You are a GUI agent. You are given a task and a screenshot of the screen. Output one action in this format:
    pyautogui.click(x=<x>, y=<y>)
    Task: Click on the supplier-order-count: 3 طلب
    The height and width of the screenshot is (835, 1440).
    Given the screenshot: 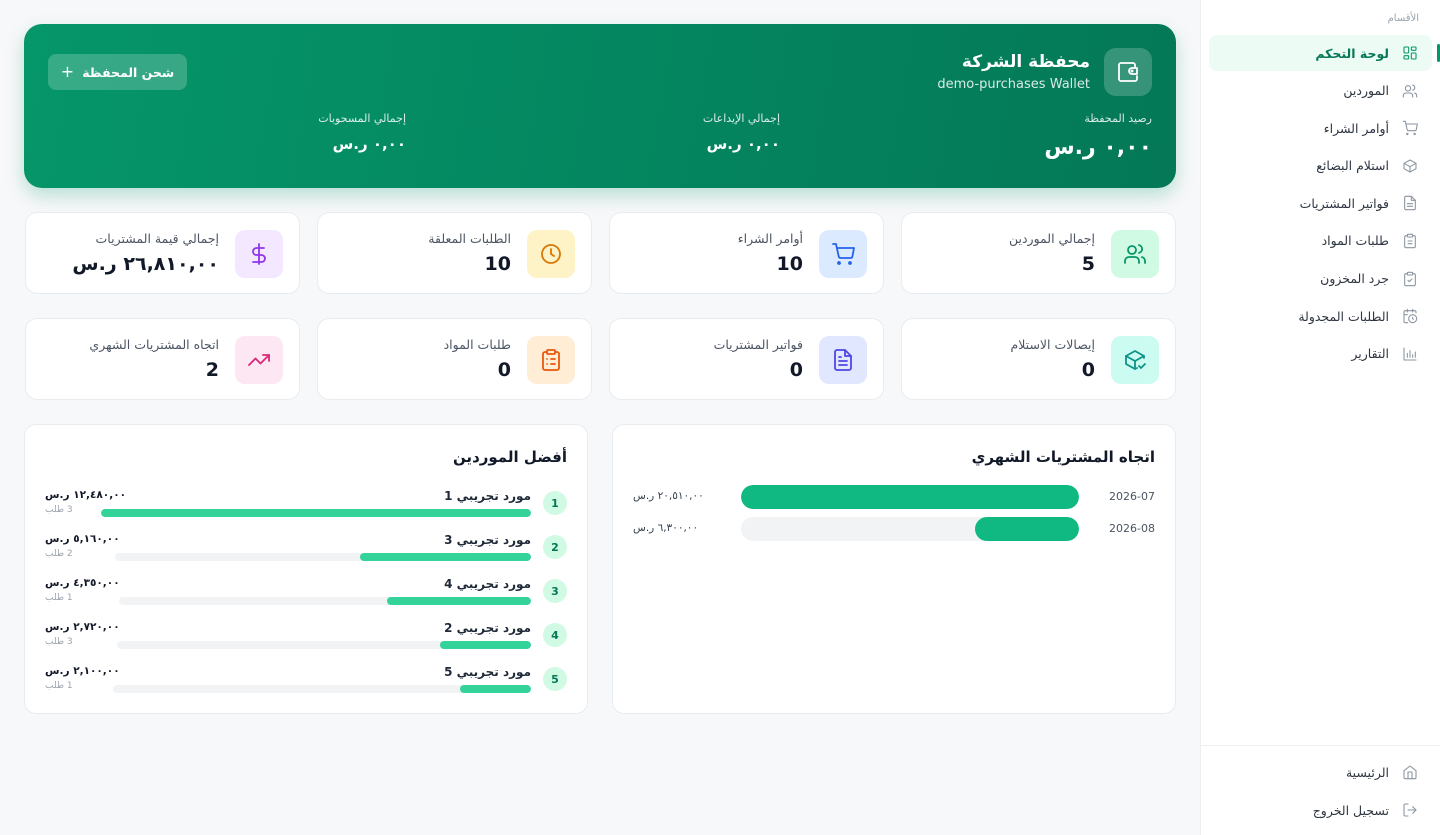 What is the action you would take?
    pyautogui.click(x=59, y=642)
    